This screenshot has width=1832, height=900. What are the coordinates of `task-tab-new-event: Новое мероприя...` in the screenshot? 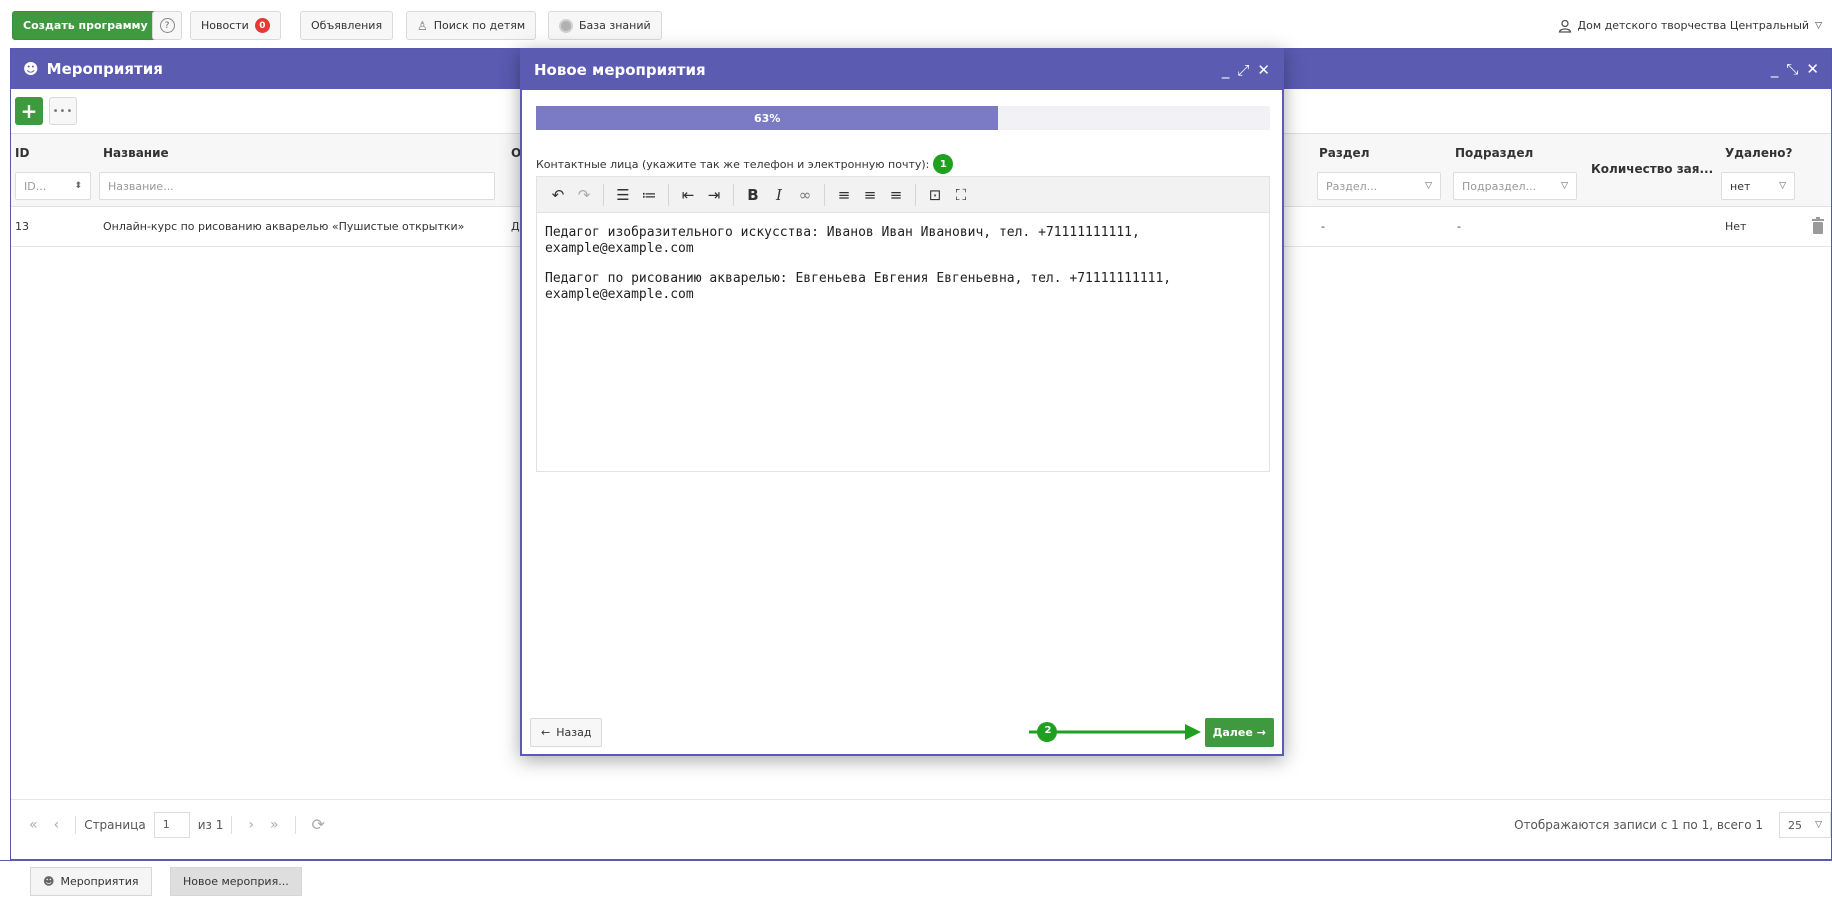 It's located at (236, 881).